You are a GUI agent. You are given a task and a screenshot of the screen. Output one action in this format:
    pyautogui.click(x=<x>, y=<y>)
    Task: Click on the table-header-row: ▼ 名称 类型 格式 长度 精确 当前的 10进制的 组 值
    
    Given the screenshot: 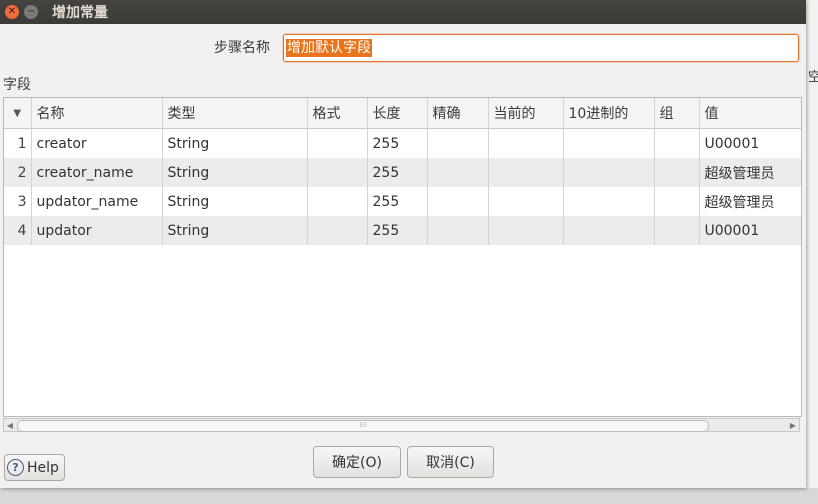 What is the action you would take?
    pyautogui.click(x=402, y=113)
    